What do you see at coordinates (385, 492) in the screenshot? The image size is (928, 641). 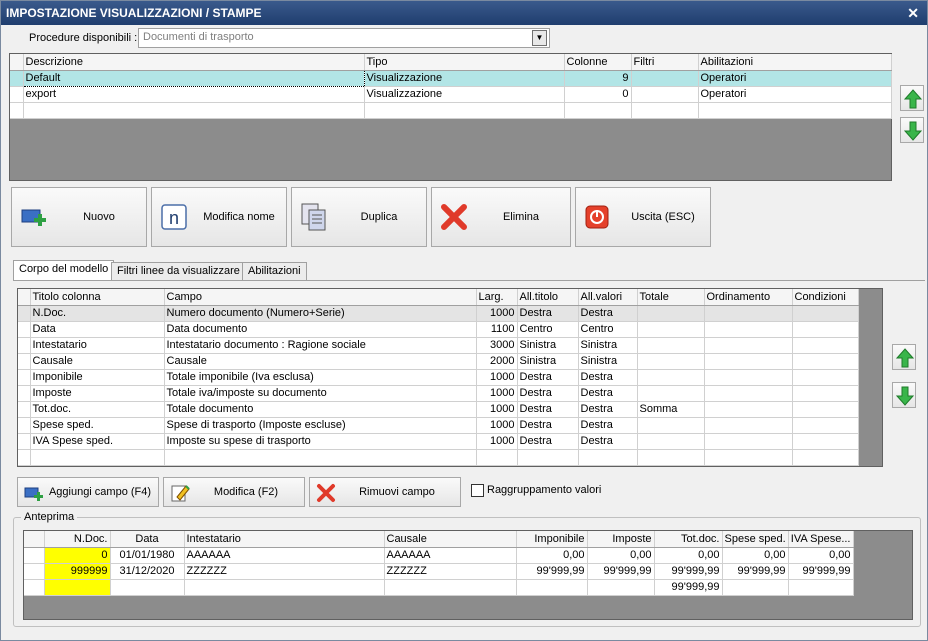 I see `remove-field-button: Rimuovi campo` at bounding box center [385, 492].